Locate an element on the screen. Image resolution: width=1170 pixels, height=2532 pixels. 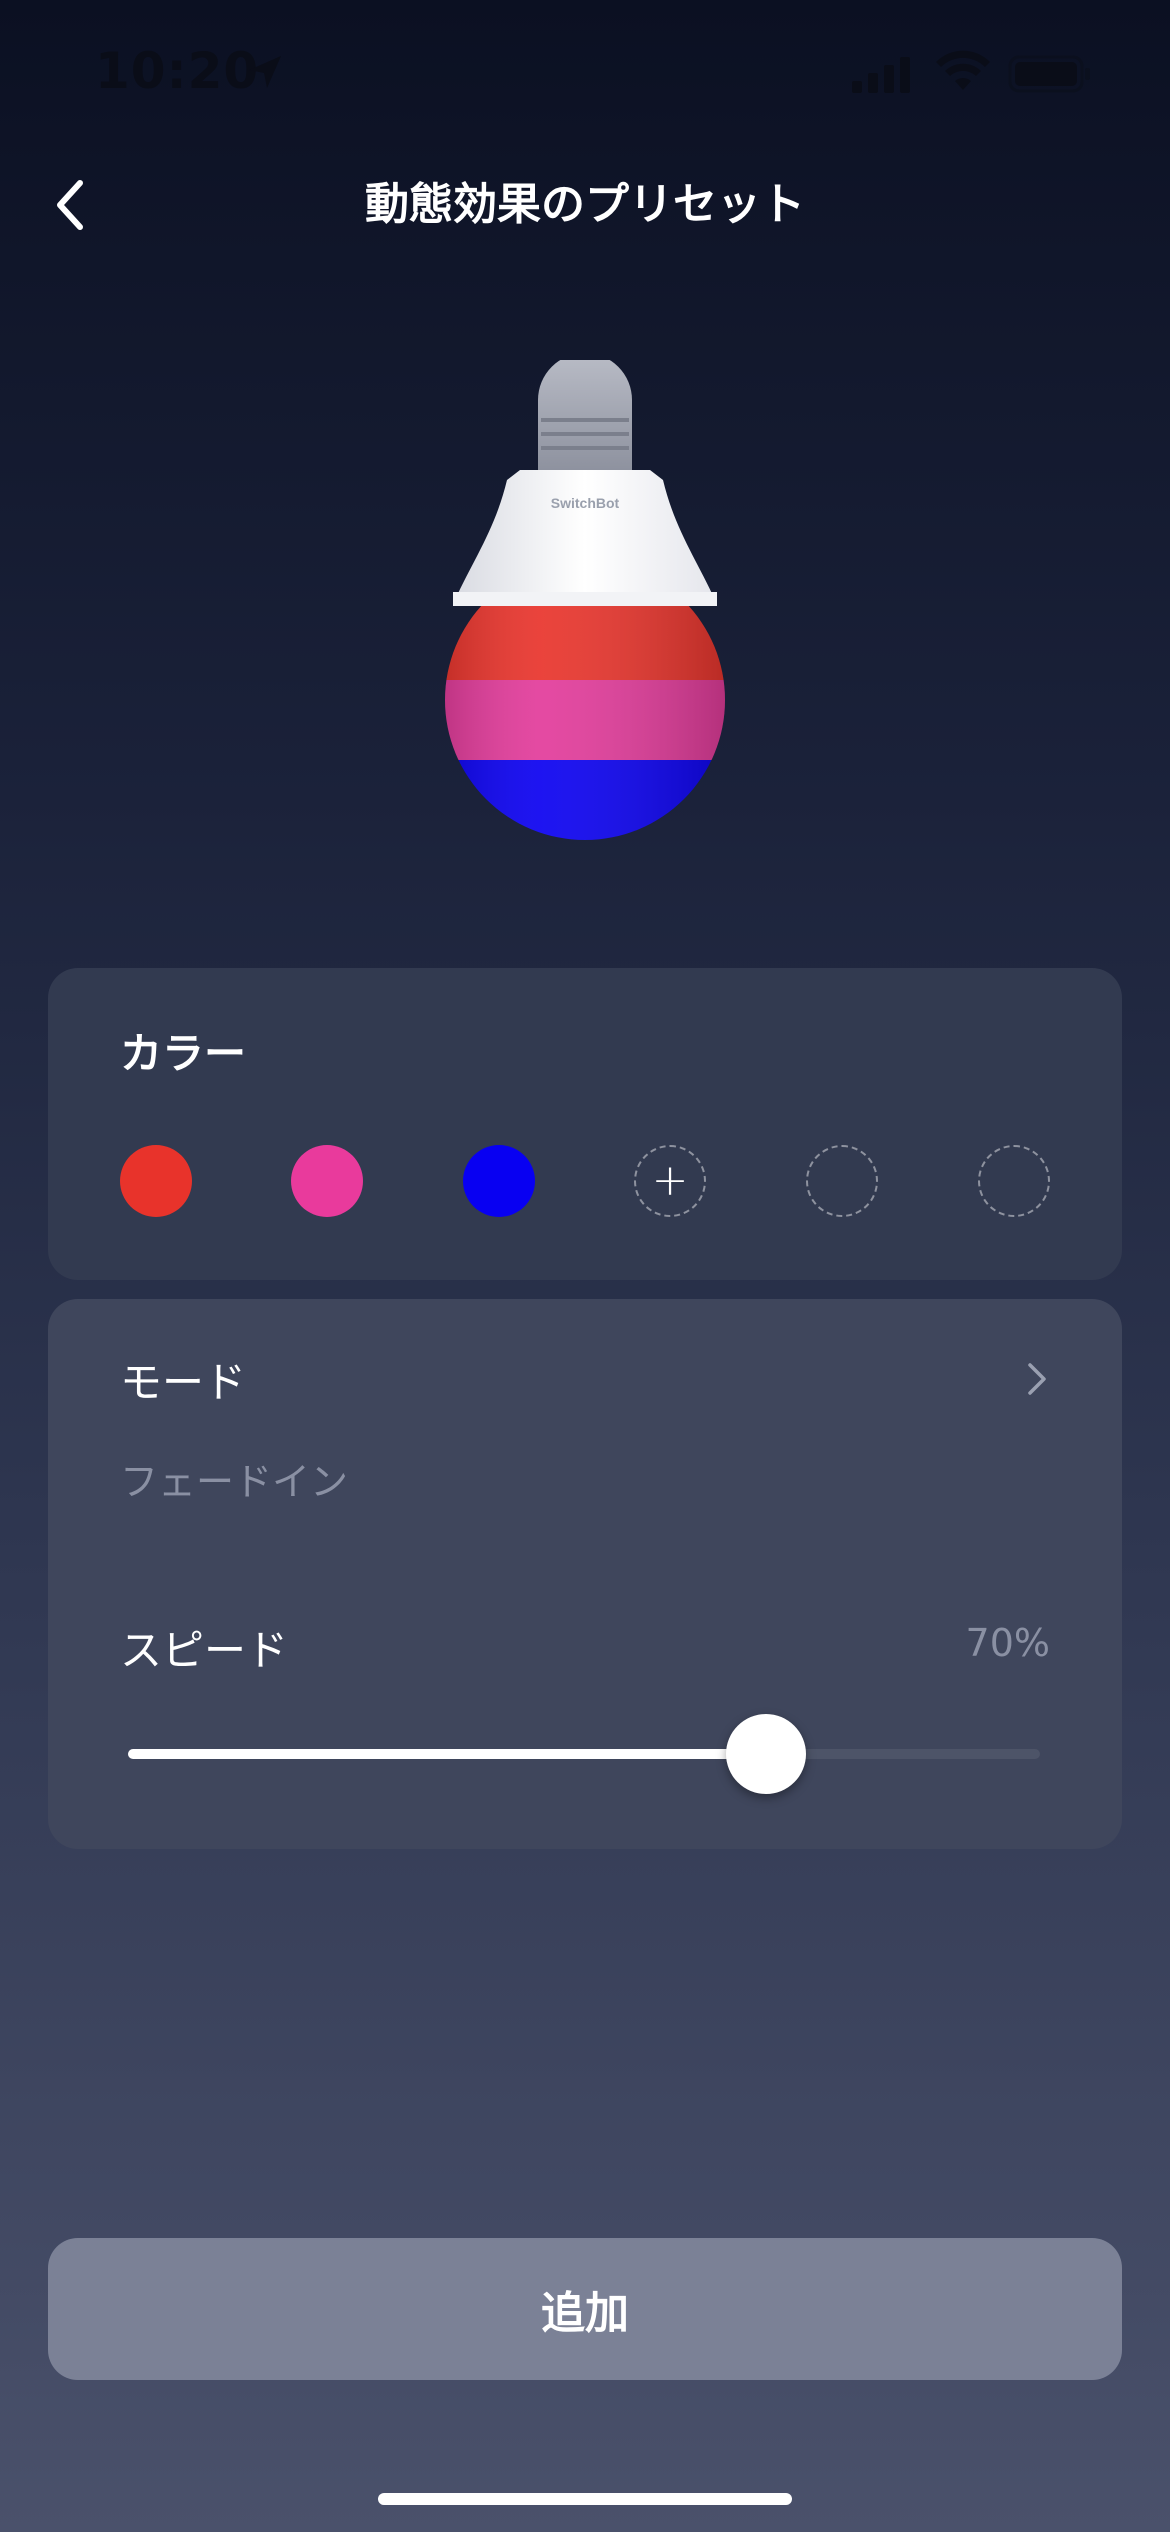
battery-icon is located at coordinates (1049, 74).